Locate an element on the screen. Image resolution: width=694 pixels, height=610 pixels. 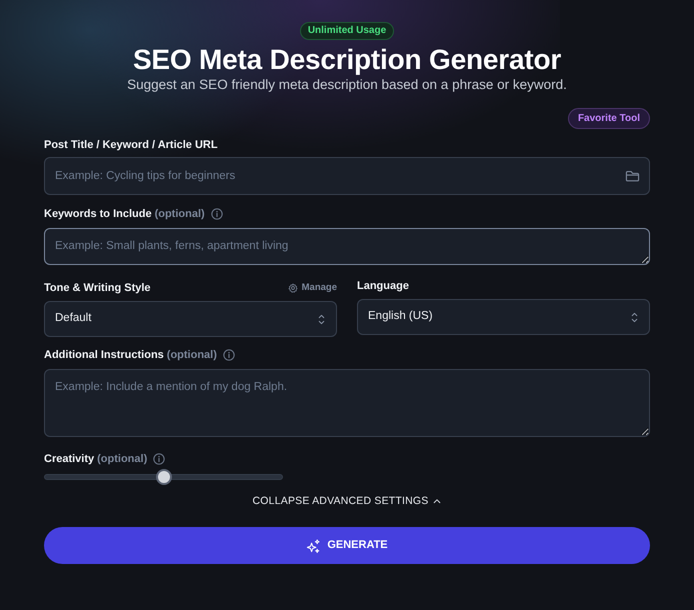
page-title: SEO Meta Description Generator is located at coordinates (347, 60).